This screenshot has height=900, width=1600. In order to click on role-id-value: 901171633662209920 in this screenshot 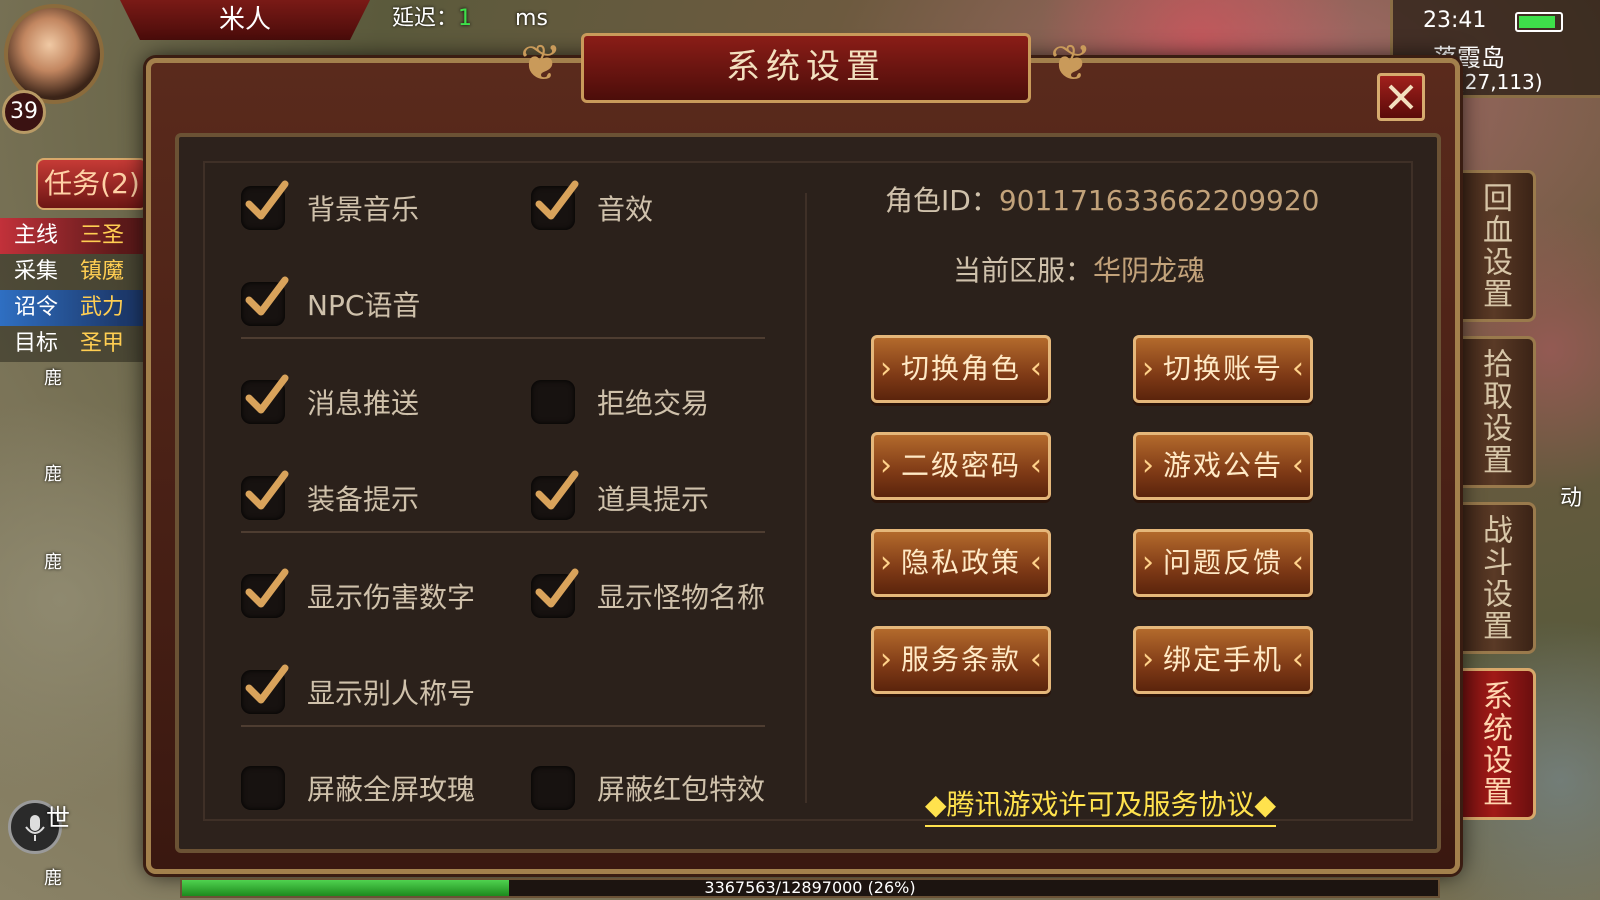, I will do `click(1159, 200)`.